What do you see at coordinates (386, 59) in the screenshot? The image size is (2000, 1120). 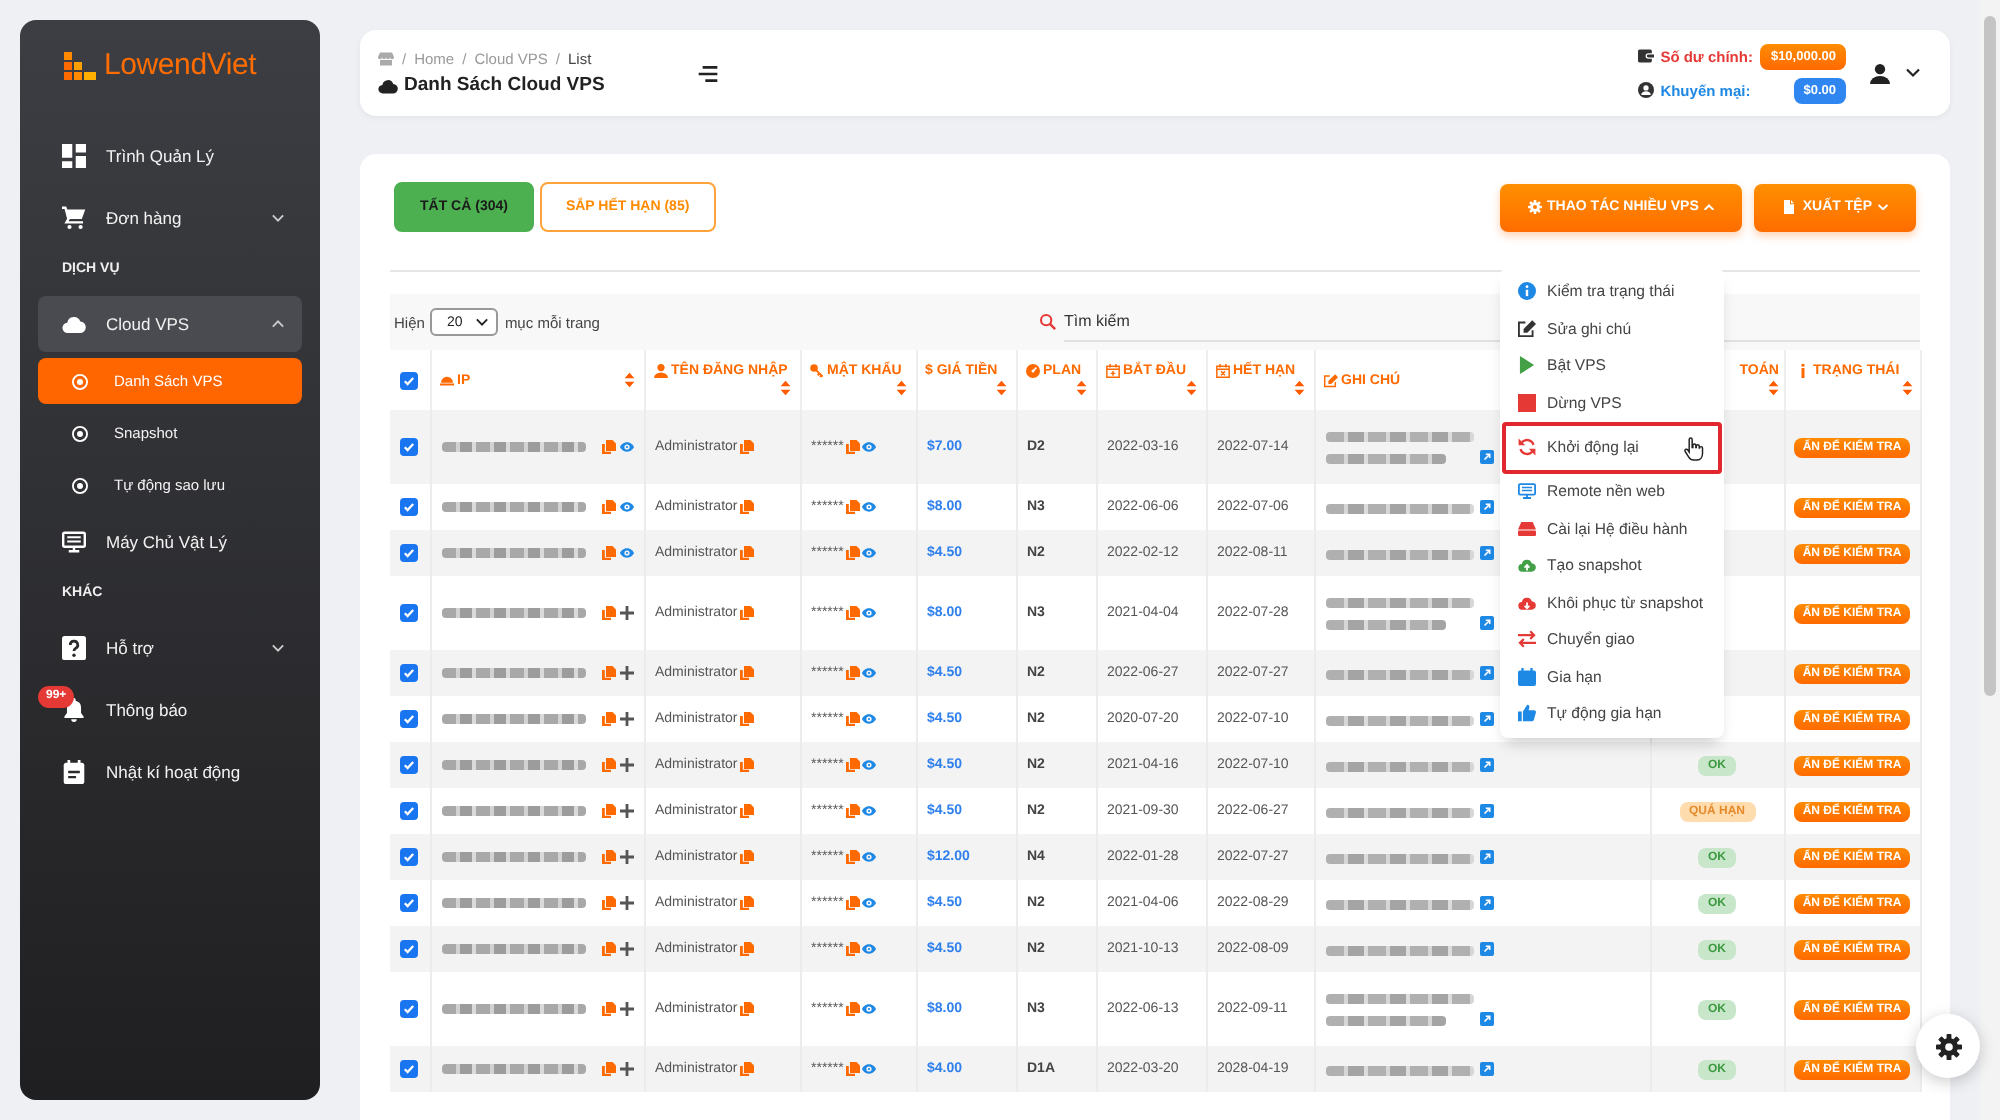 I see `store-icon` at bounding box center [386, 59].